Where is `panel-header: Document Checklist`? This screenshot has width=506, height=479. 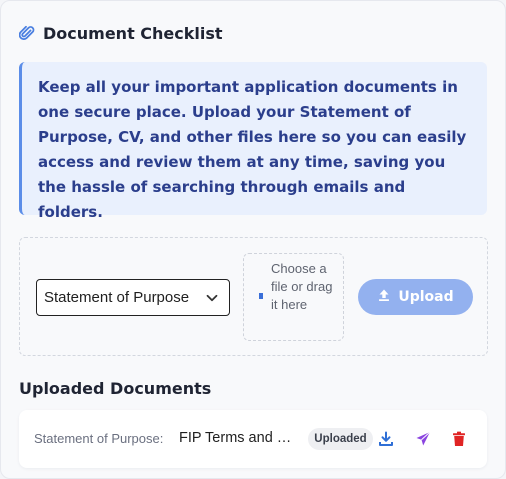
panel-header: Document Checklist is located at coordinates (121, 33).